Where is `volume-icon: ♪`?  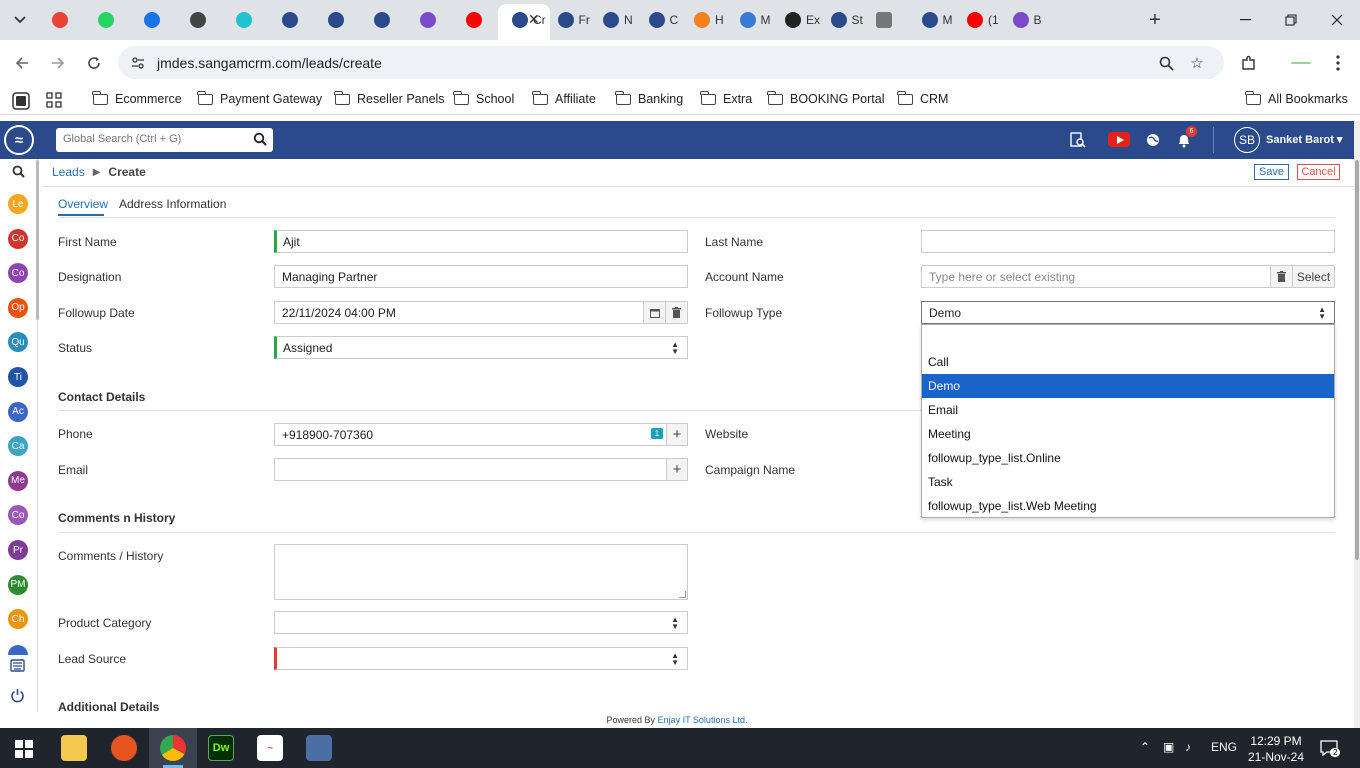 volume-icon: ♪ is located at coordinates (1188, 747).